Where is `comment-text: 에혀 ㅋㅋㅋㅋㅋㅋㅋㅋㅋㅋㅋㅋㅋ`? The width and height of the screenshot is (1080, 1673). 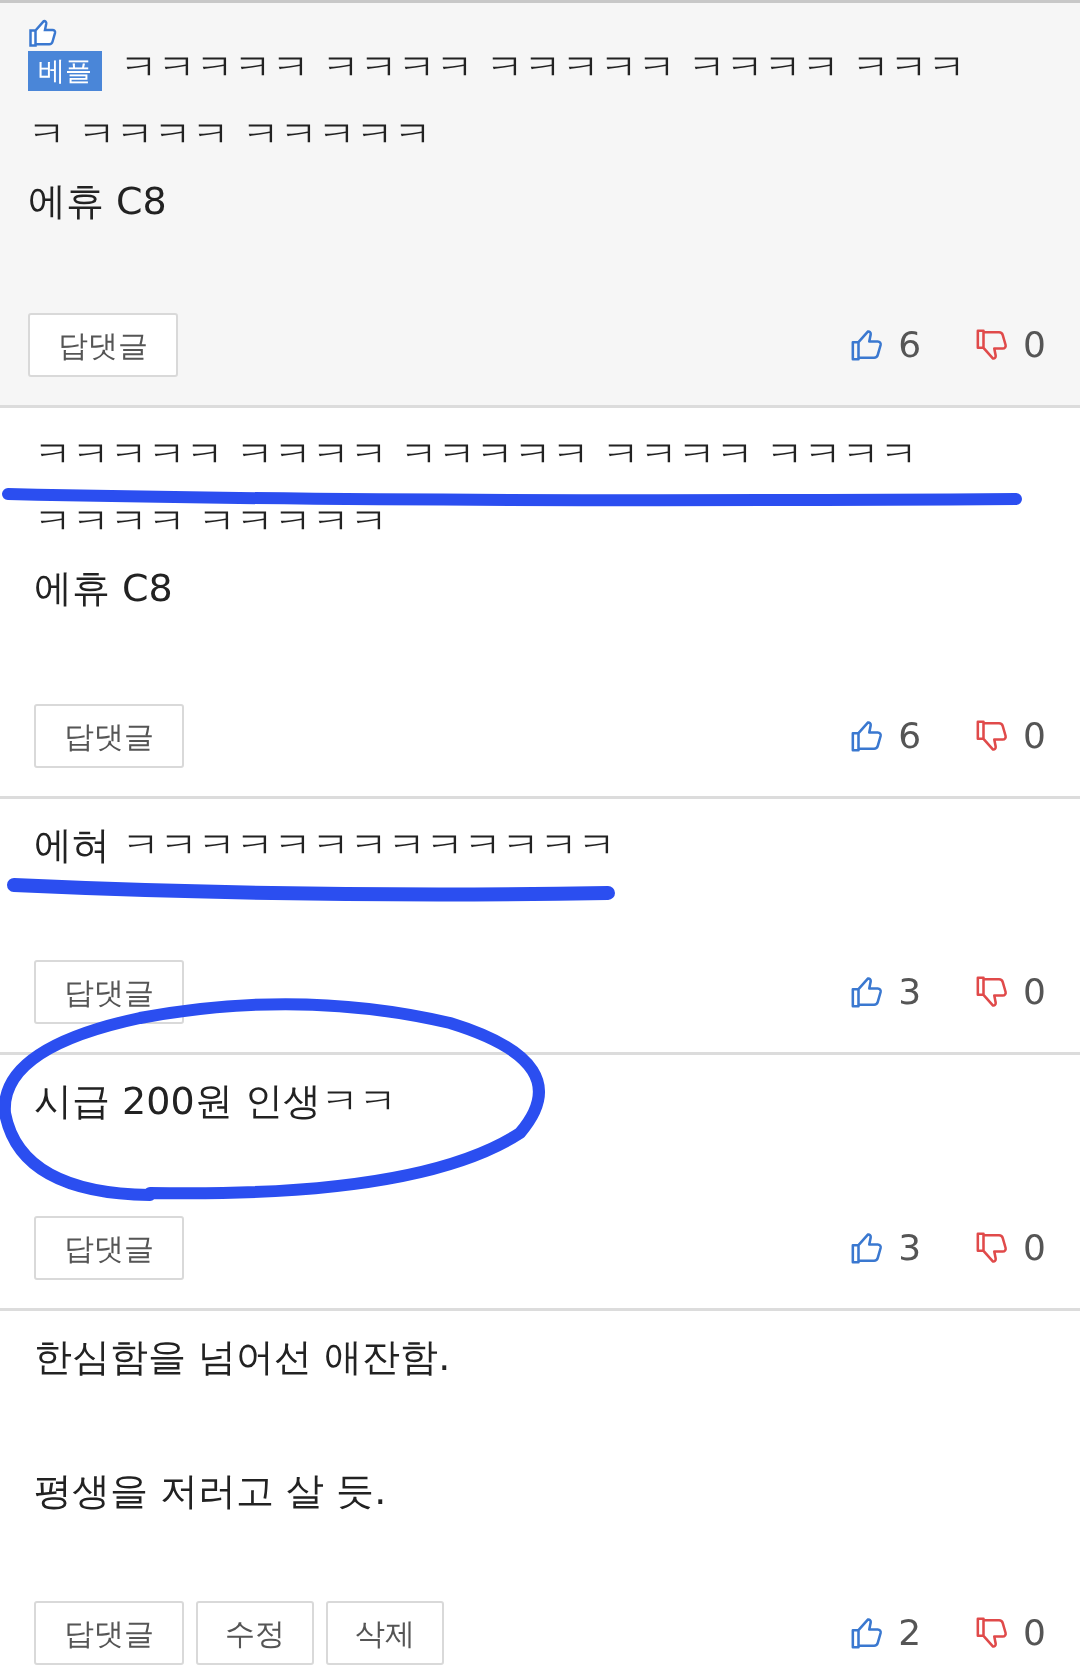 comment-text: 에혀 ㅋㅋㅋㅋㅋㅋㅋㅋㅋㅋㅋㅋㅋ is located at coordinates (325, 845).